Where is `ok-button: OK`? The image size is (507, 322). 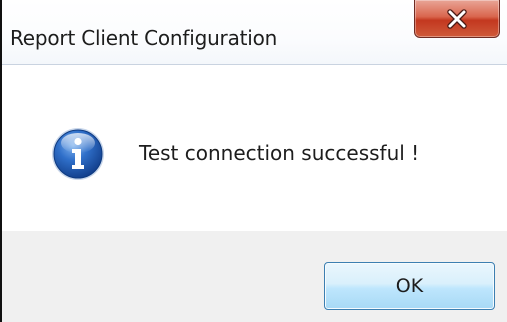
ok-button: OK is located at coordinates (409, 286).